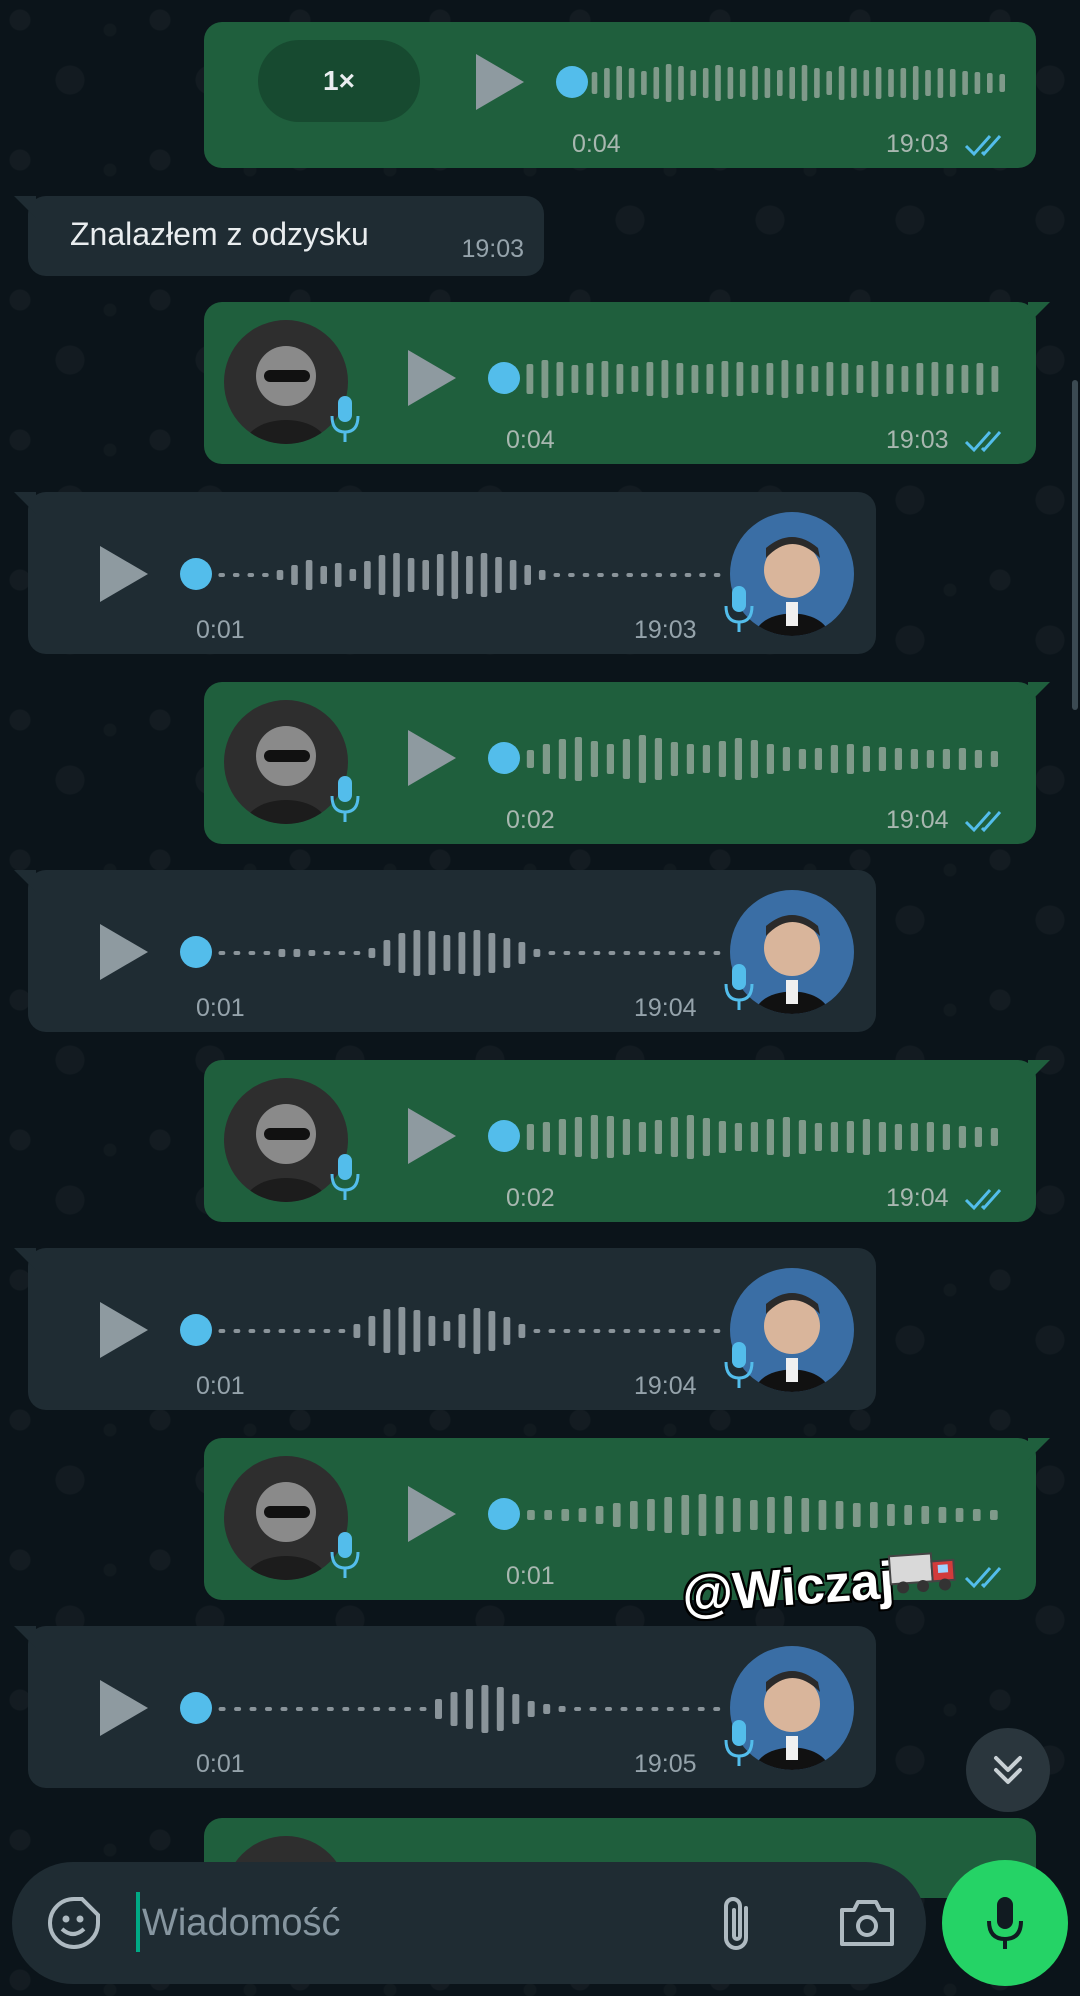 The height and width of the screenshot is (1996, 1080). What do you see at coordinates (665, 1386) in the screenshot?
I see `message-time: 19:04` at bounding box center [665, 1386].